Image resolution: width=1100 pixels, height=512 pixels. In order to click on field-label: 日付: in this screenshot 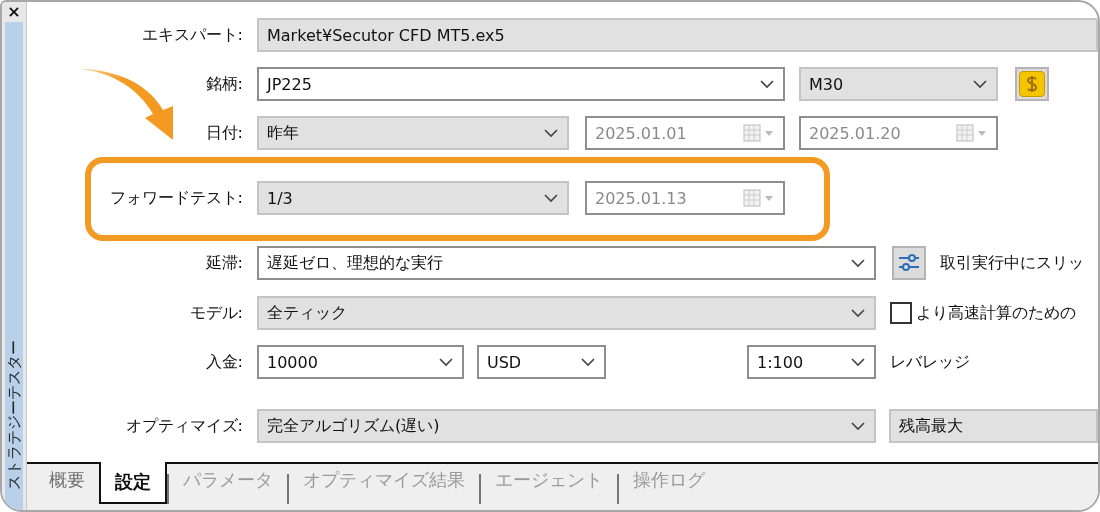, I will do `click(224, 133)`.